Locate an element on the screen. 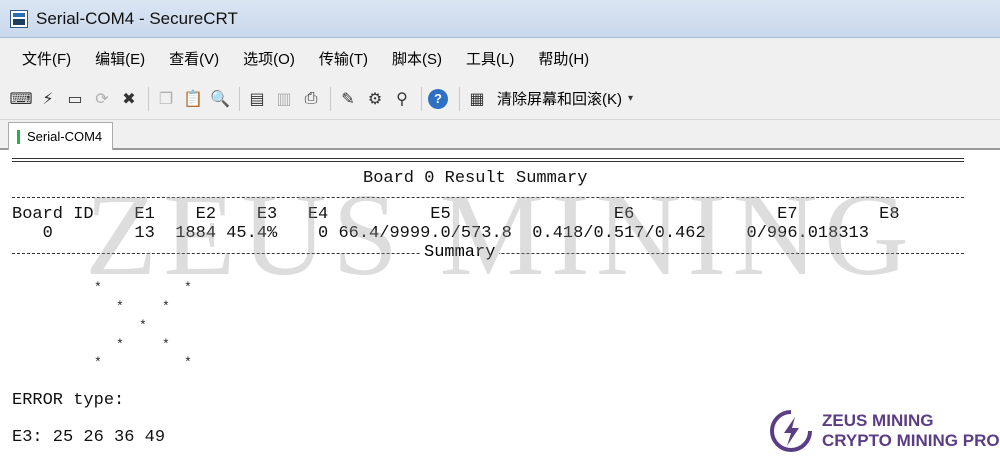 The width and height of the screenshot is (1000, 465). help-icon: ? is located at coordinates (438, 98).